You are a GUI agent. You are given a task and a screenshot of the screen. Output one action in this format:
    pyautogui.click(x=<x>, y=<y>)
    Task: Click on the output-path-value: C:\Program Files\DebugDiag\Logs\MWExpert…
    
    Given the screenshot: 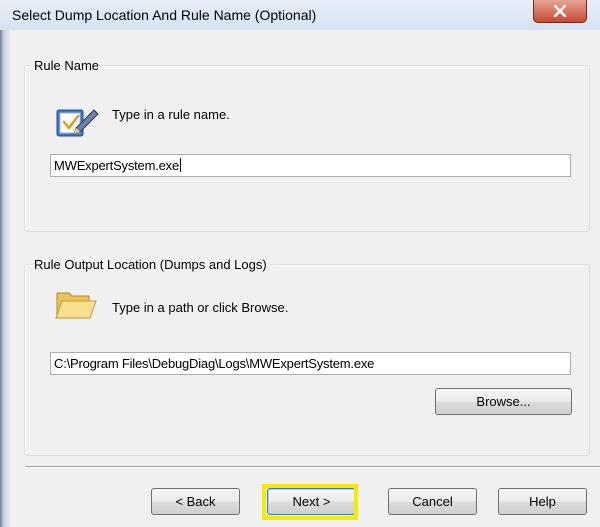 What is the action you would take?
    pyautogui.click(x=214, y=363)
    